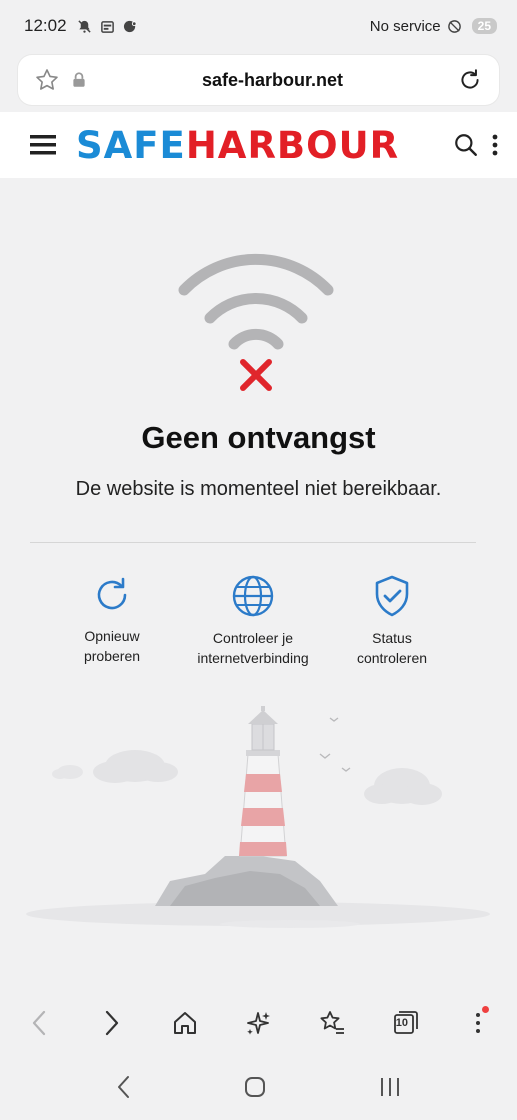 The height and width of the screenshot is (1120, 517). What do you see at coordinates (405, 26) in the screenshot?
I see `carrier-status: No service` at bounding box center [405, 26].